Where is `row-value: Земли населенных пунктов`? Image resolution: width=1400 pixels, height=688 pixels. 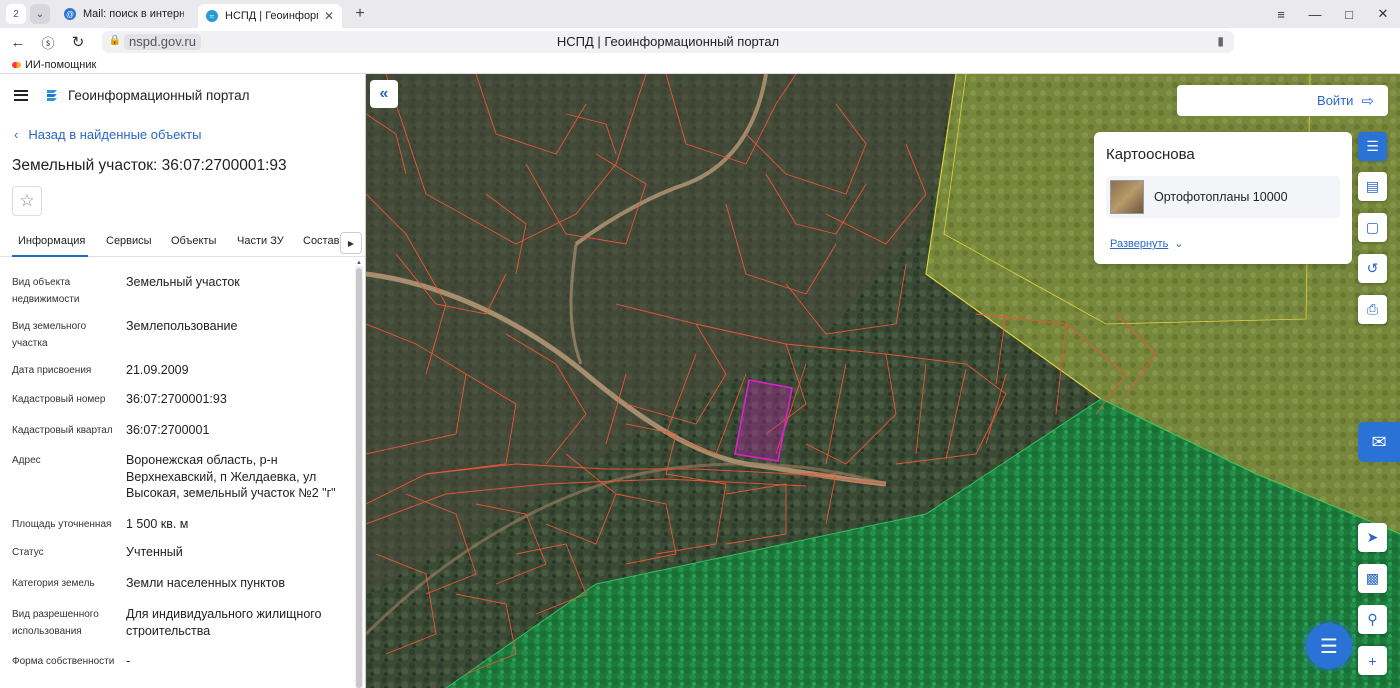 row-value: Земли населенных пунктов is located at coordinates (205, 583).